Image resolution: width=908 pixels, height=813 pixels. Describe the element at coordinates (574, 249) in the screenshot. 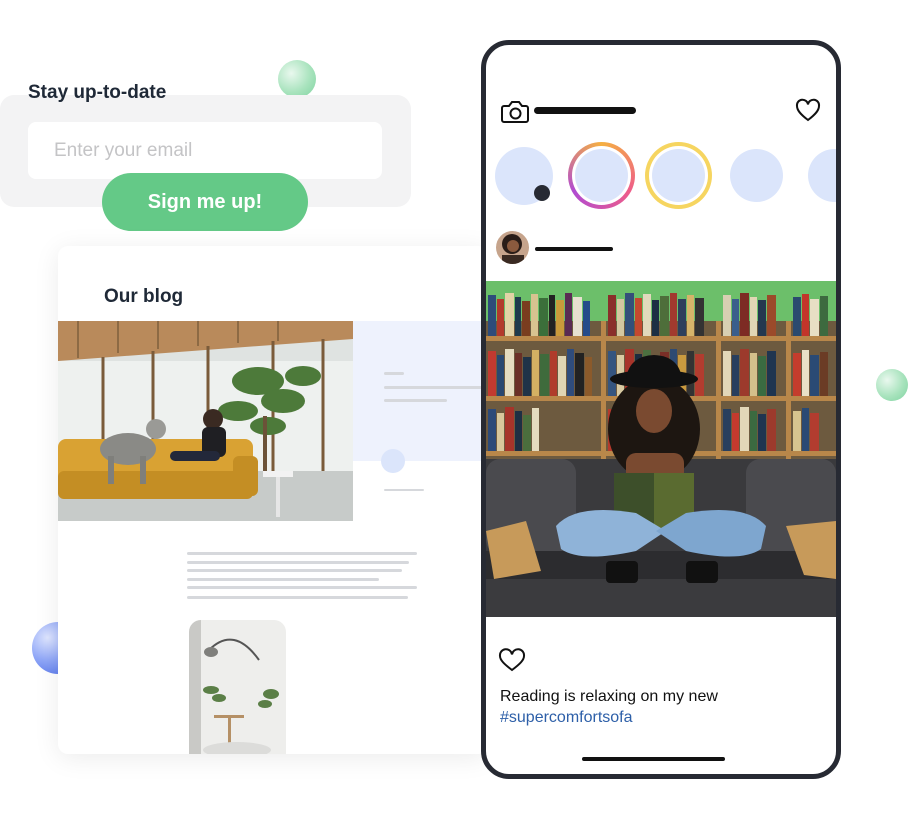

I see `poster-name-placeholder` at that location.